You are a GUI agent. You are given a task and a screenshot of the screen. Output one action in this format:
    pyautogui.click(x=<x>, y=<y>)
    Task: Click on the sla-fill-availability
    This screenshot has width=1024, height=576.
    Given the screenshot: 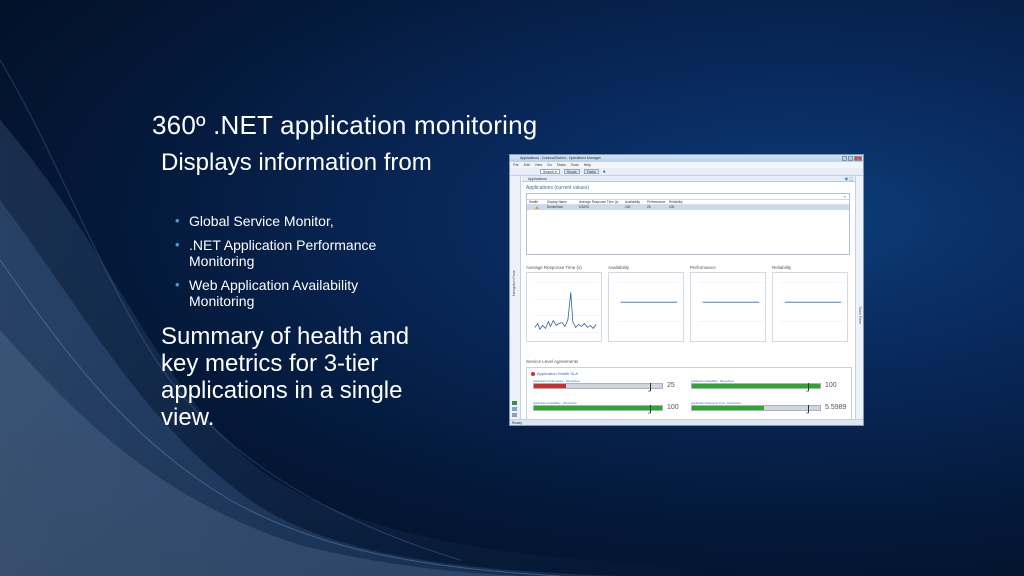 What is the action you would take?
    pyautogui.click(x=598, y=408)
    